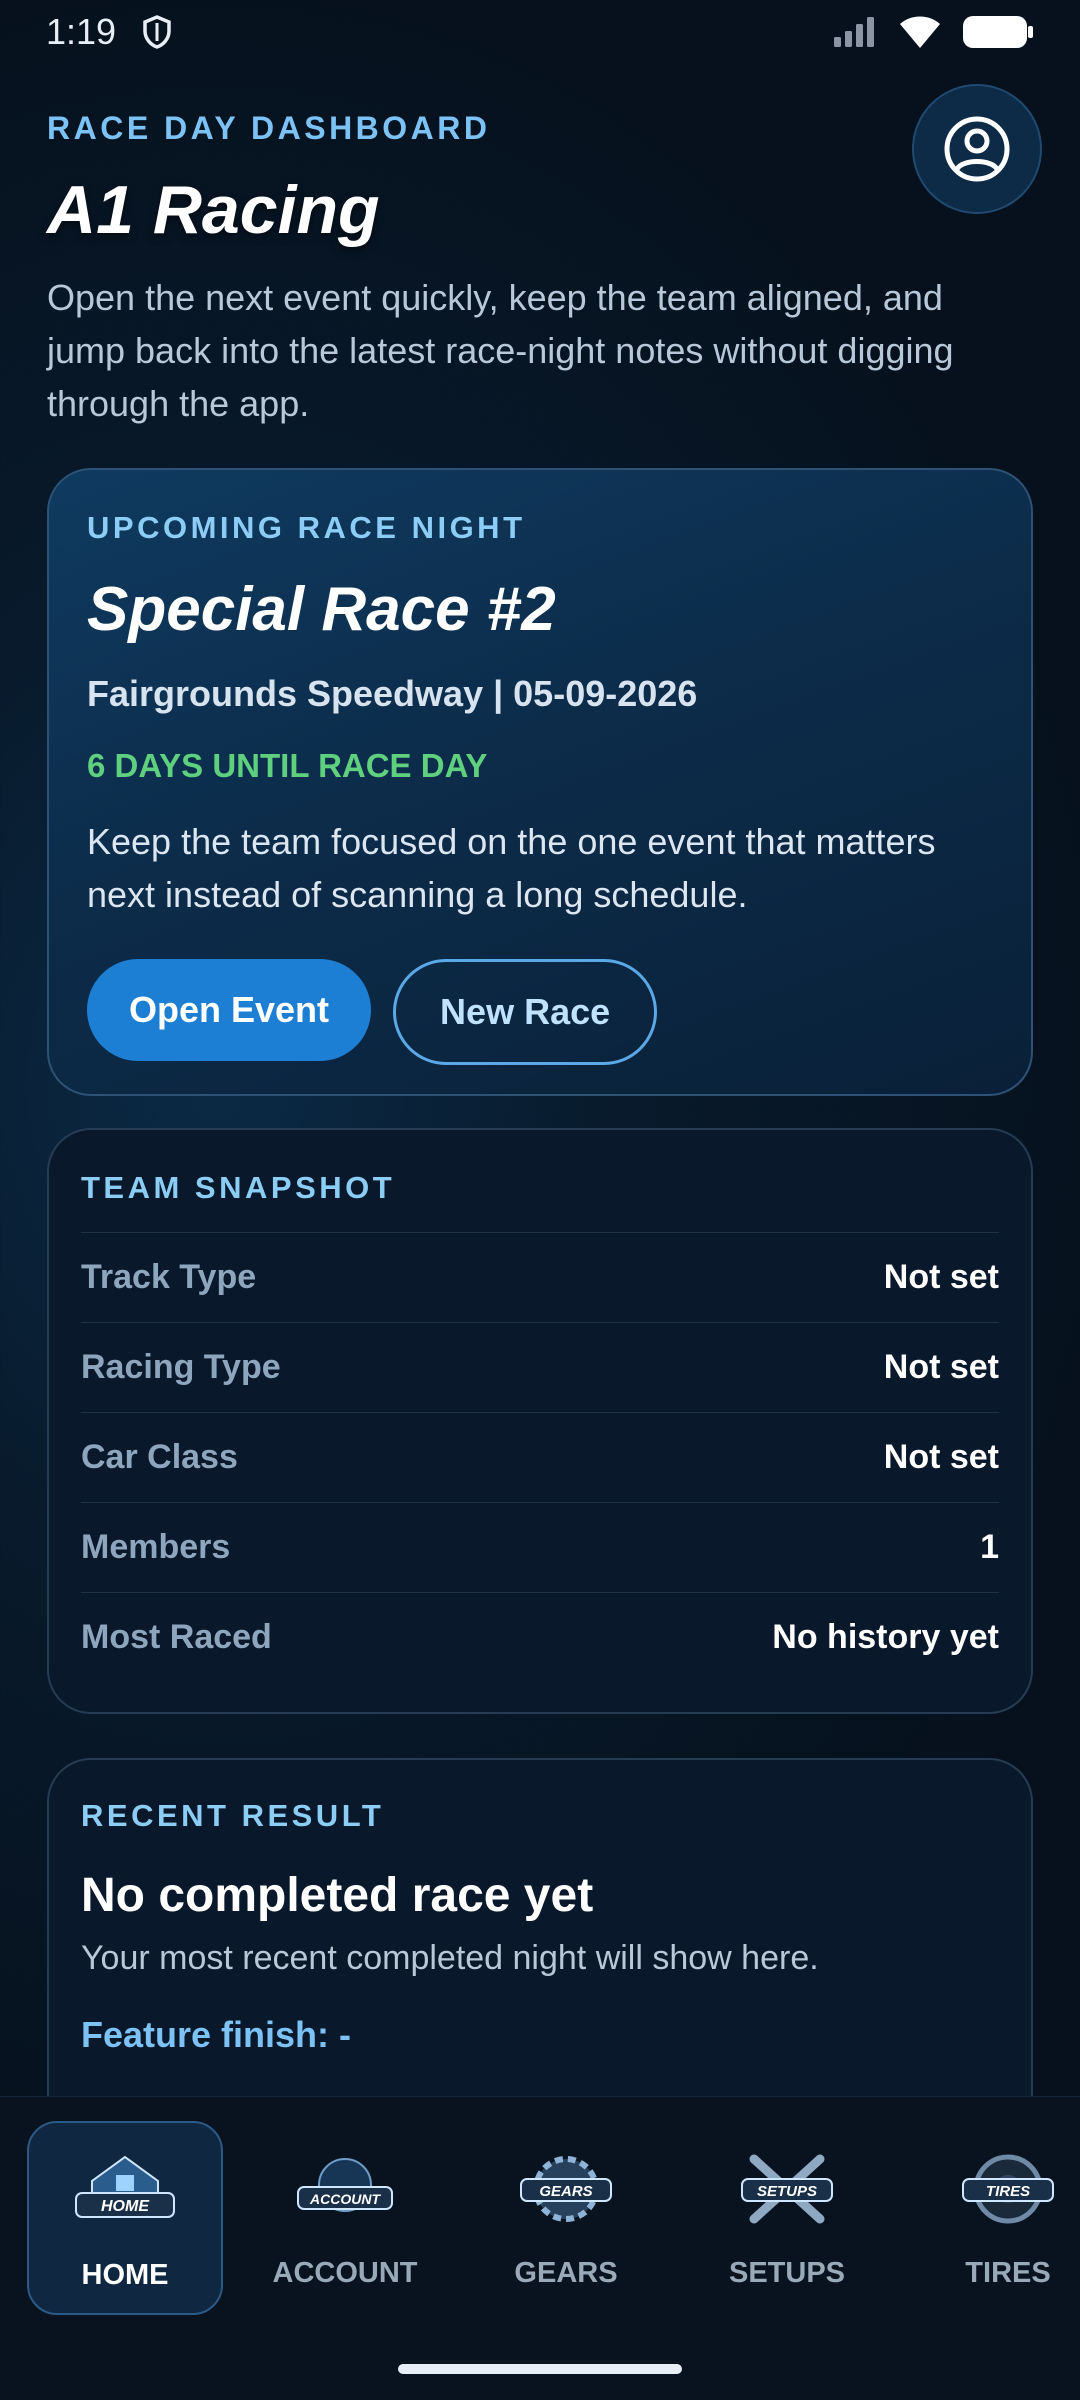  What do you see at coordinates (181, 1367) in the screenshot?
I see `snapshot-label: Racing Type` at bounding box center [181, 1367].